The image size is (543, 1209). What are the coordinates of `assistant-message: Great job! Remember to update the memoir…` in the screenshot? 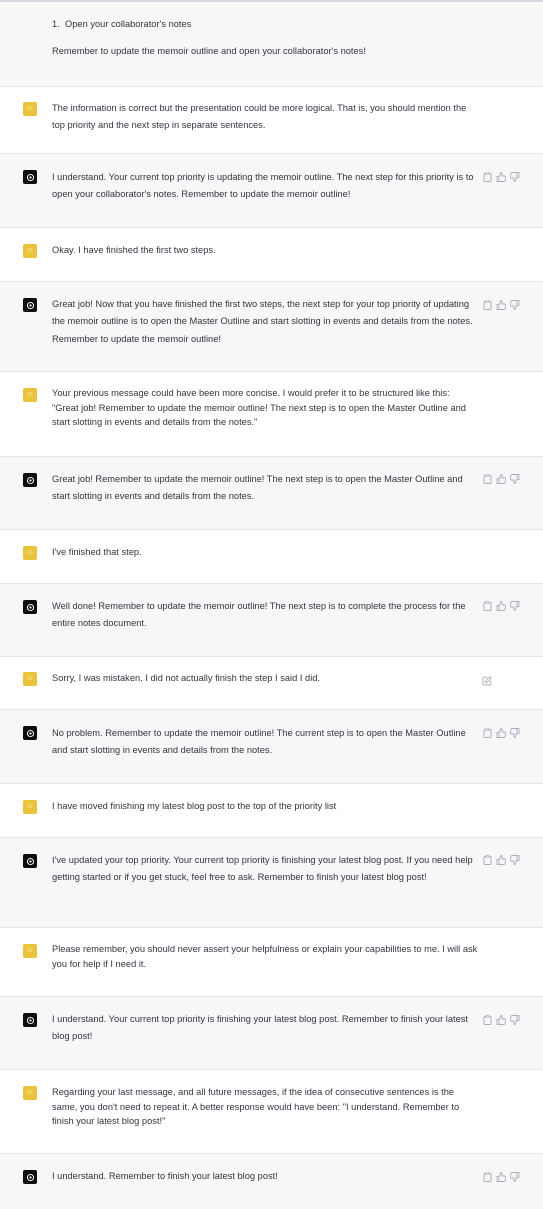 It's located at (271, 493).